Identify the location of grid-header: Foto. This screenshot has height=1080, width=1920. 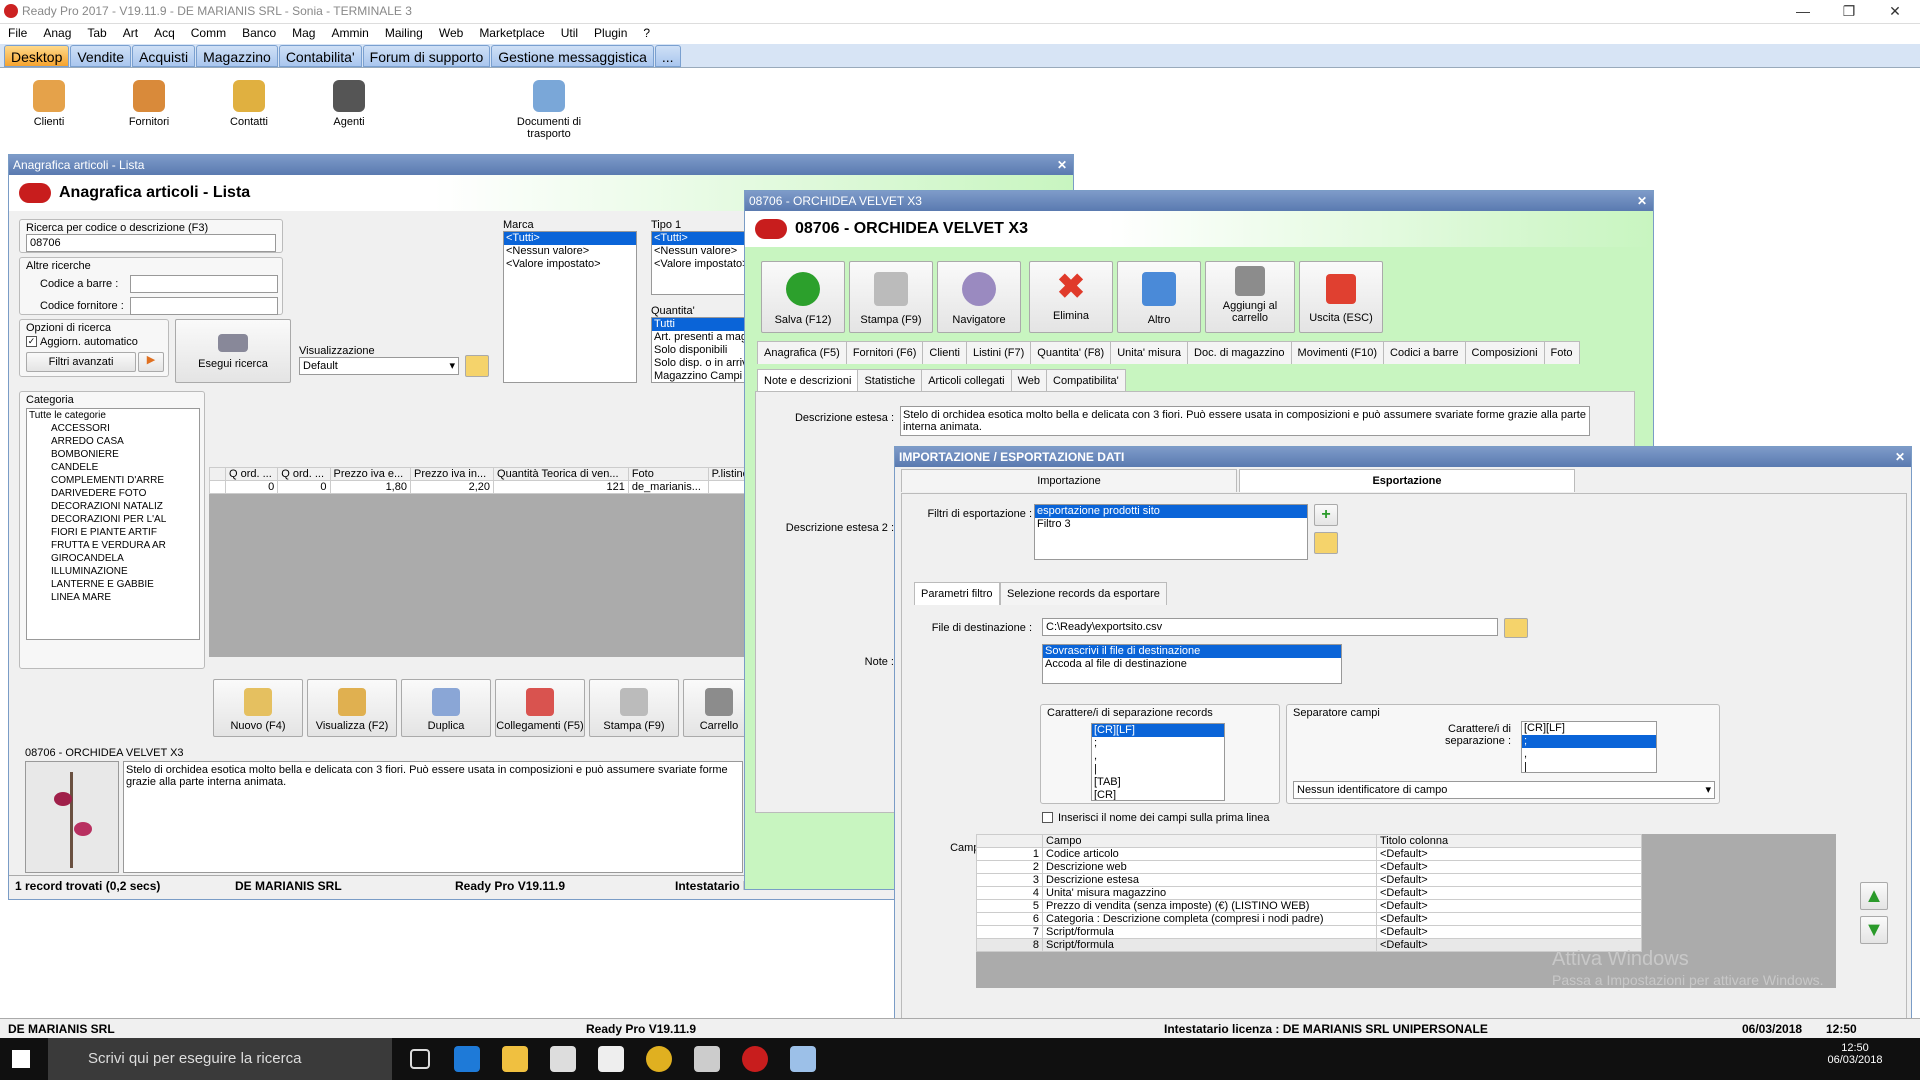
(668, 474).